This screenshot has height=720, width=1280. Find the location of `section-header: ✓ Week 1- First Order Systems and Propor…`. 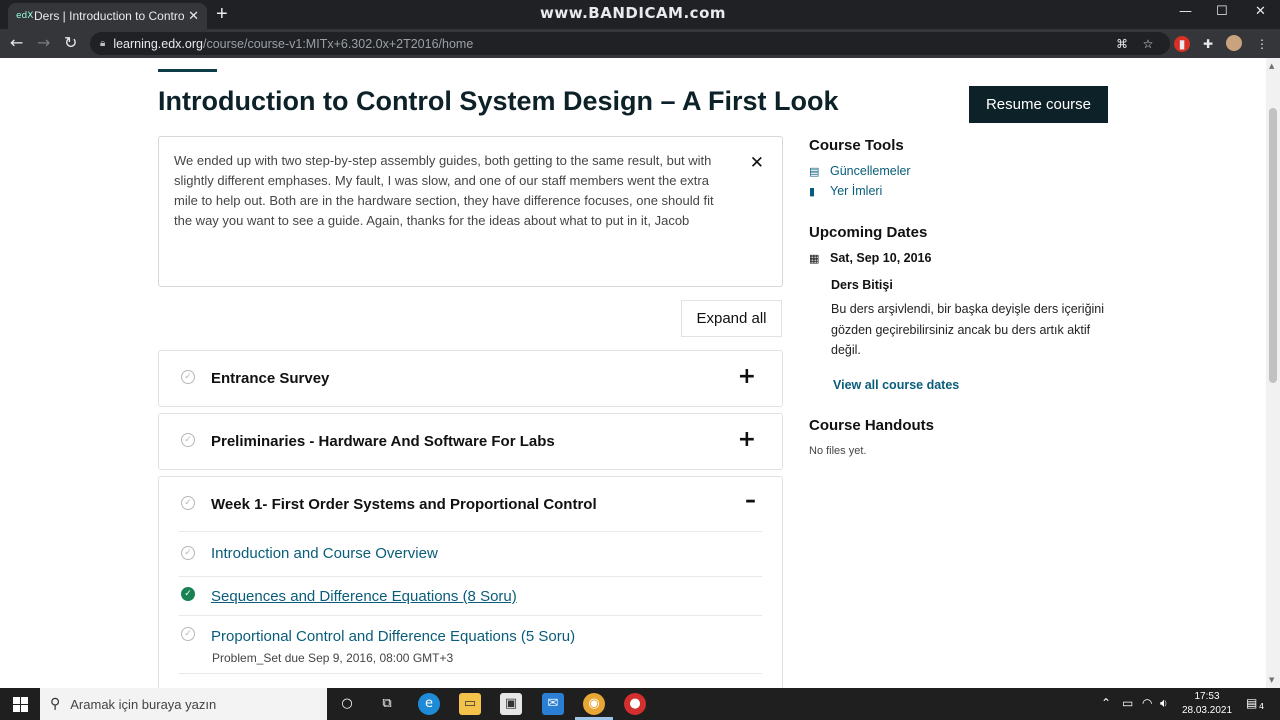

section-header: ✓ Week 1- First Order Systems and Propor… is located at coordinates (470, 504).